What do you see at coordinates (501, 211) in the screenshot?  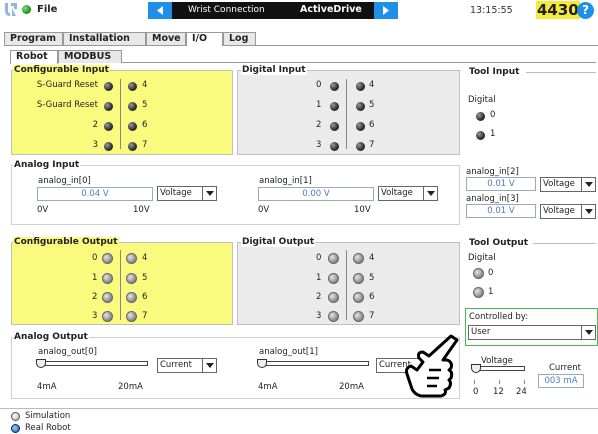 I see `analog-in-3-value: 0.01 V` at bounding box center [501, 211].